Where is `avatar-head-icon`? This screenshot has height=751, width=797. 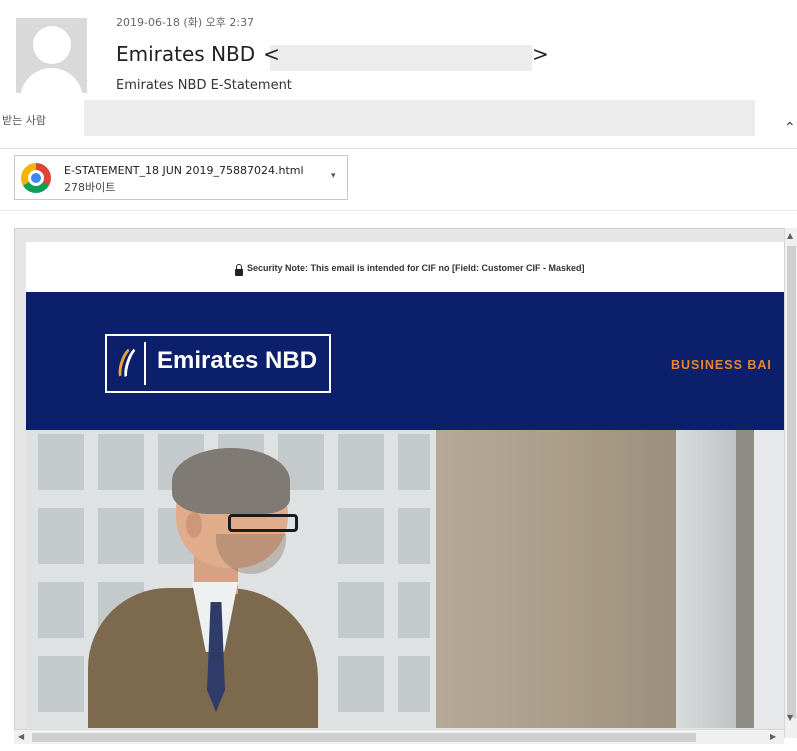
avatar-head-icon is located at coordinates (52, 45).